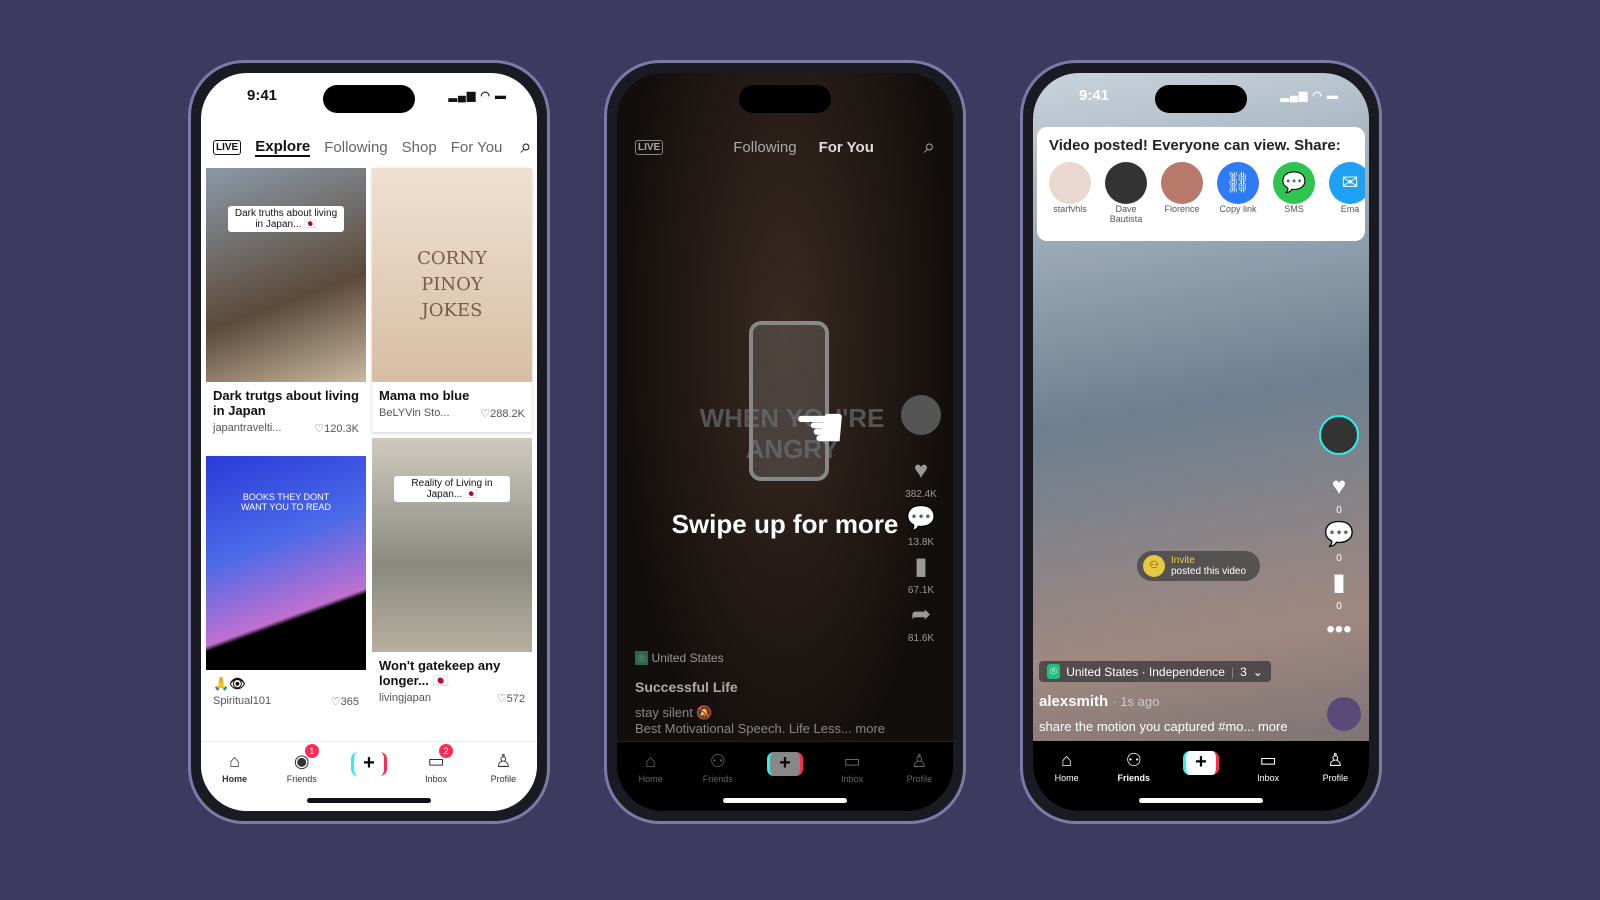 Image resolution: width=1600 pixels, height=900 pixels. What do you see at coordinates (820, 427) in the screenshot?
I see `hand-pointer-icon: ☚` at bounding box center [820, 427].